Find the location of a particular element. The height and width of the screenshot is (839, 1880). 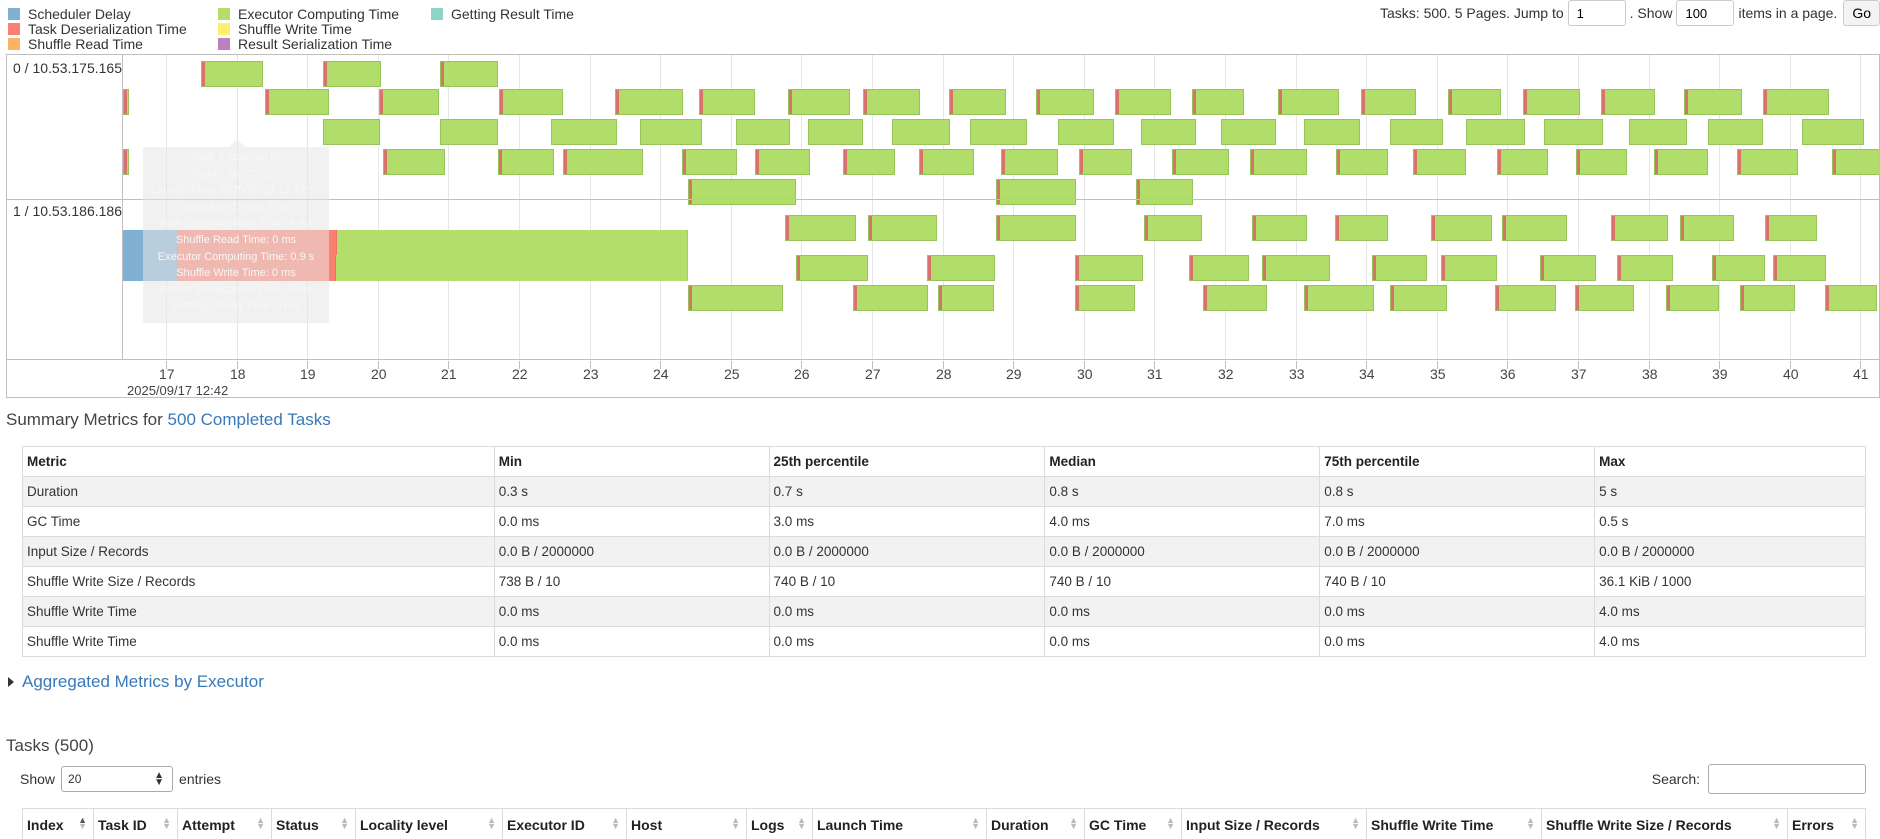

tasks-column-header: Executor ID ▲ ▼ is located at coordinates (565, 824).